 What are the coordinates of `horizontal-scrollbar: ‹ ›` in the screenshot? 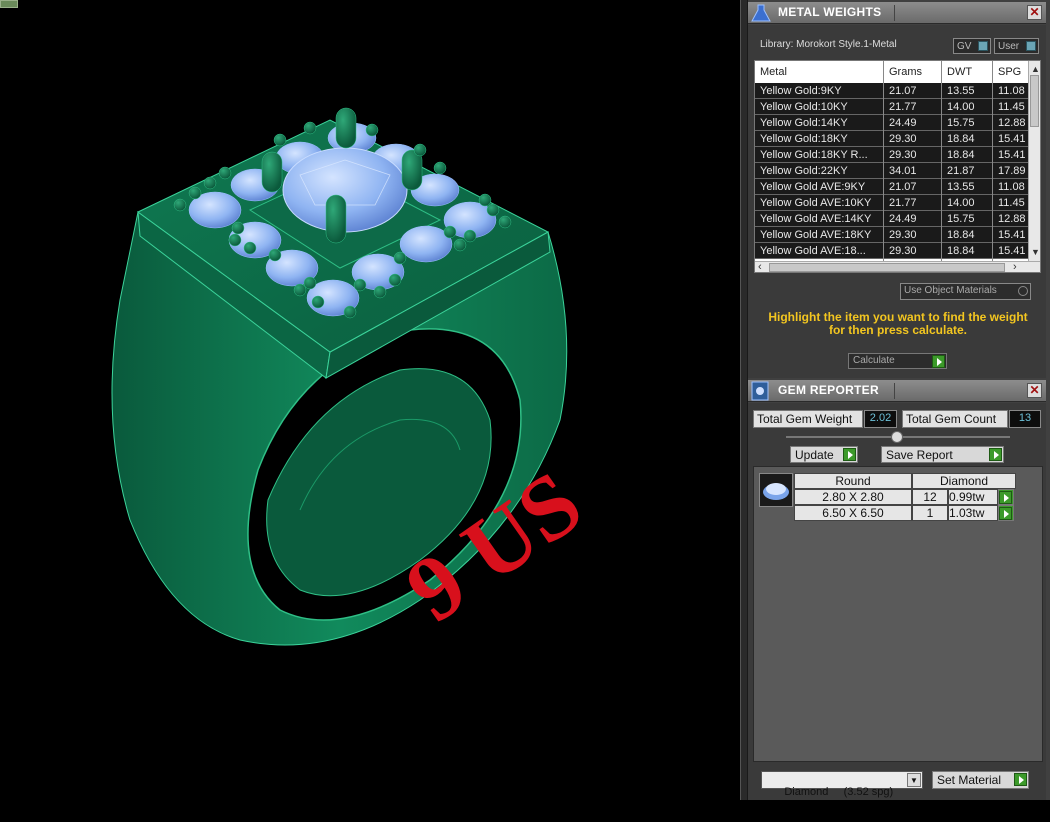 It's located at (897, 266).